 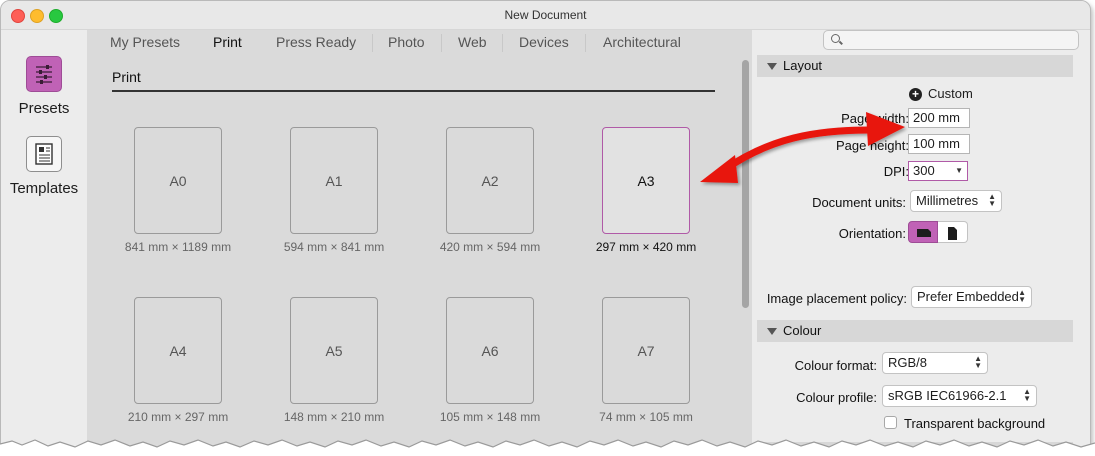 I want to click on preset-a3: A3 297 mm × 420 mm, so click(x=646, y=190).